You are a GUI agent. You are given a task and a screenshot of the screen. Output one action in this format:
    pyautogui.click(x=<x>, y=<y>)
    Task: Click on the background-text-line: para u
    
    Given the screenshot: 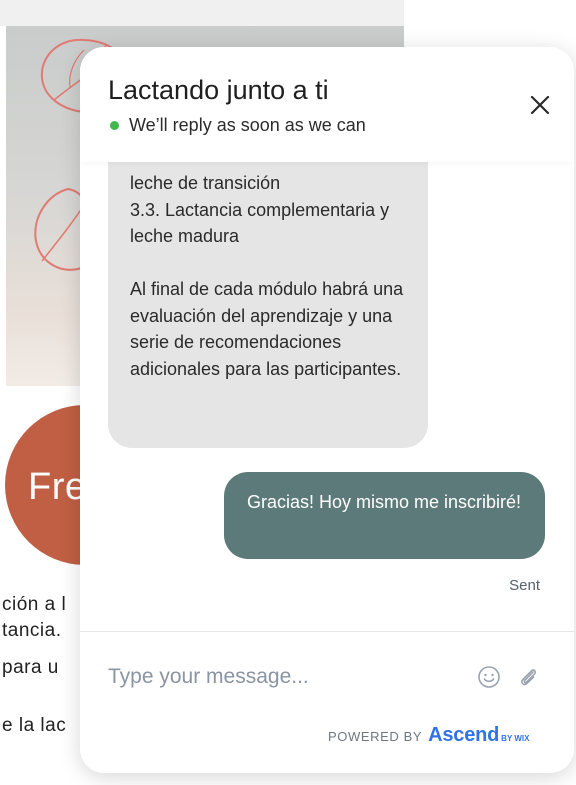 What is the action you would take?
    pyautogui.click(x=30, y=667)
    